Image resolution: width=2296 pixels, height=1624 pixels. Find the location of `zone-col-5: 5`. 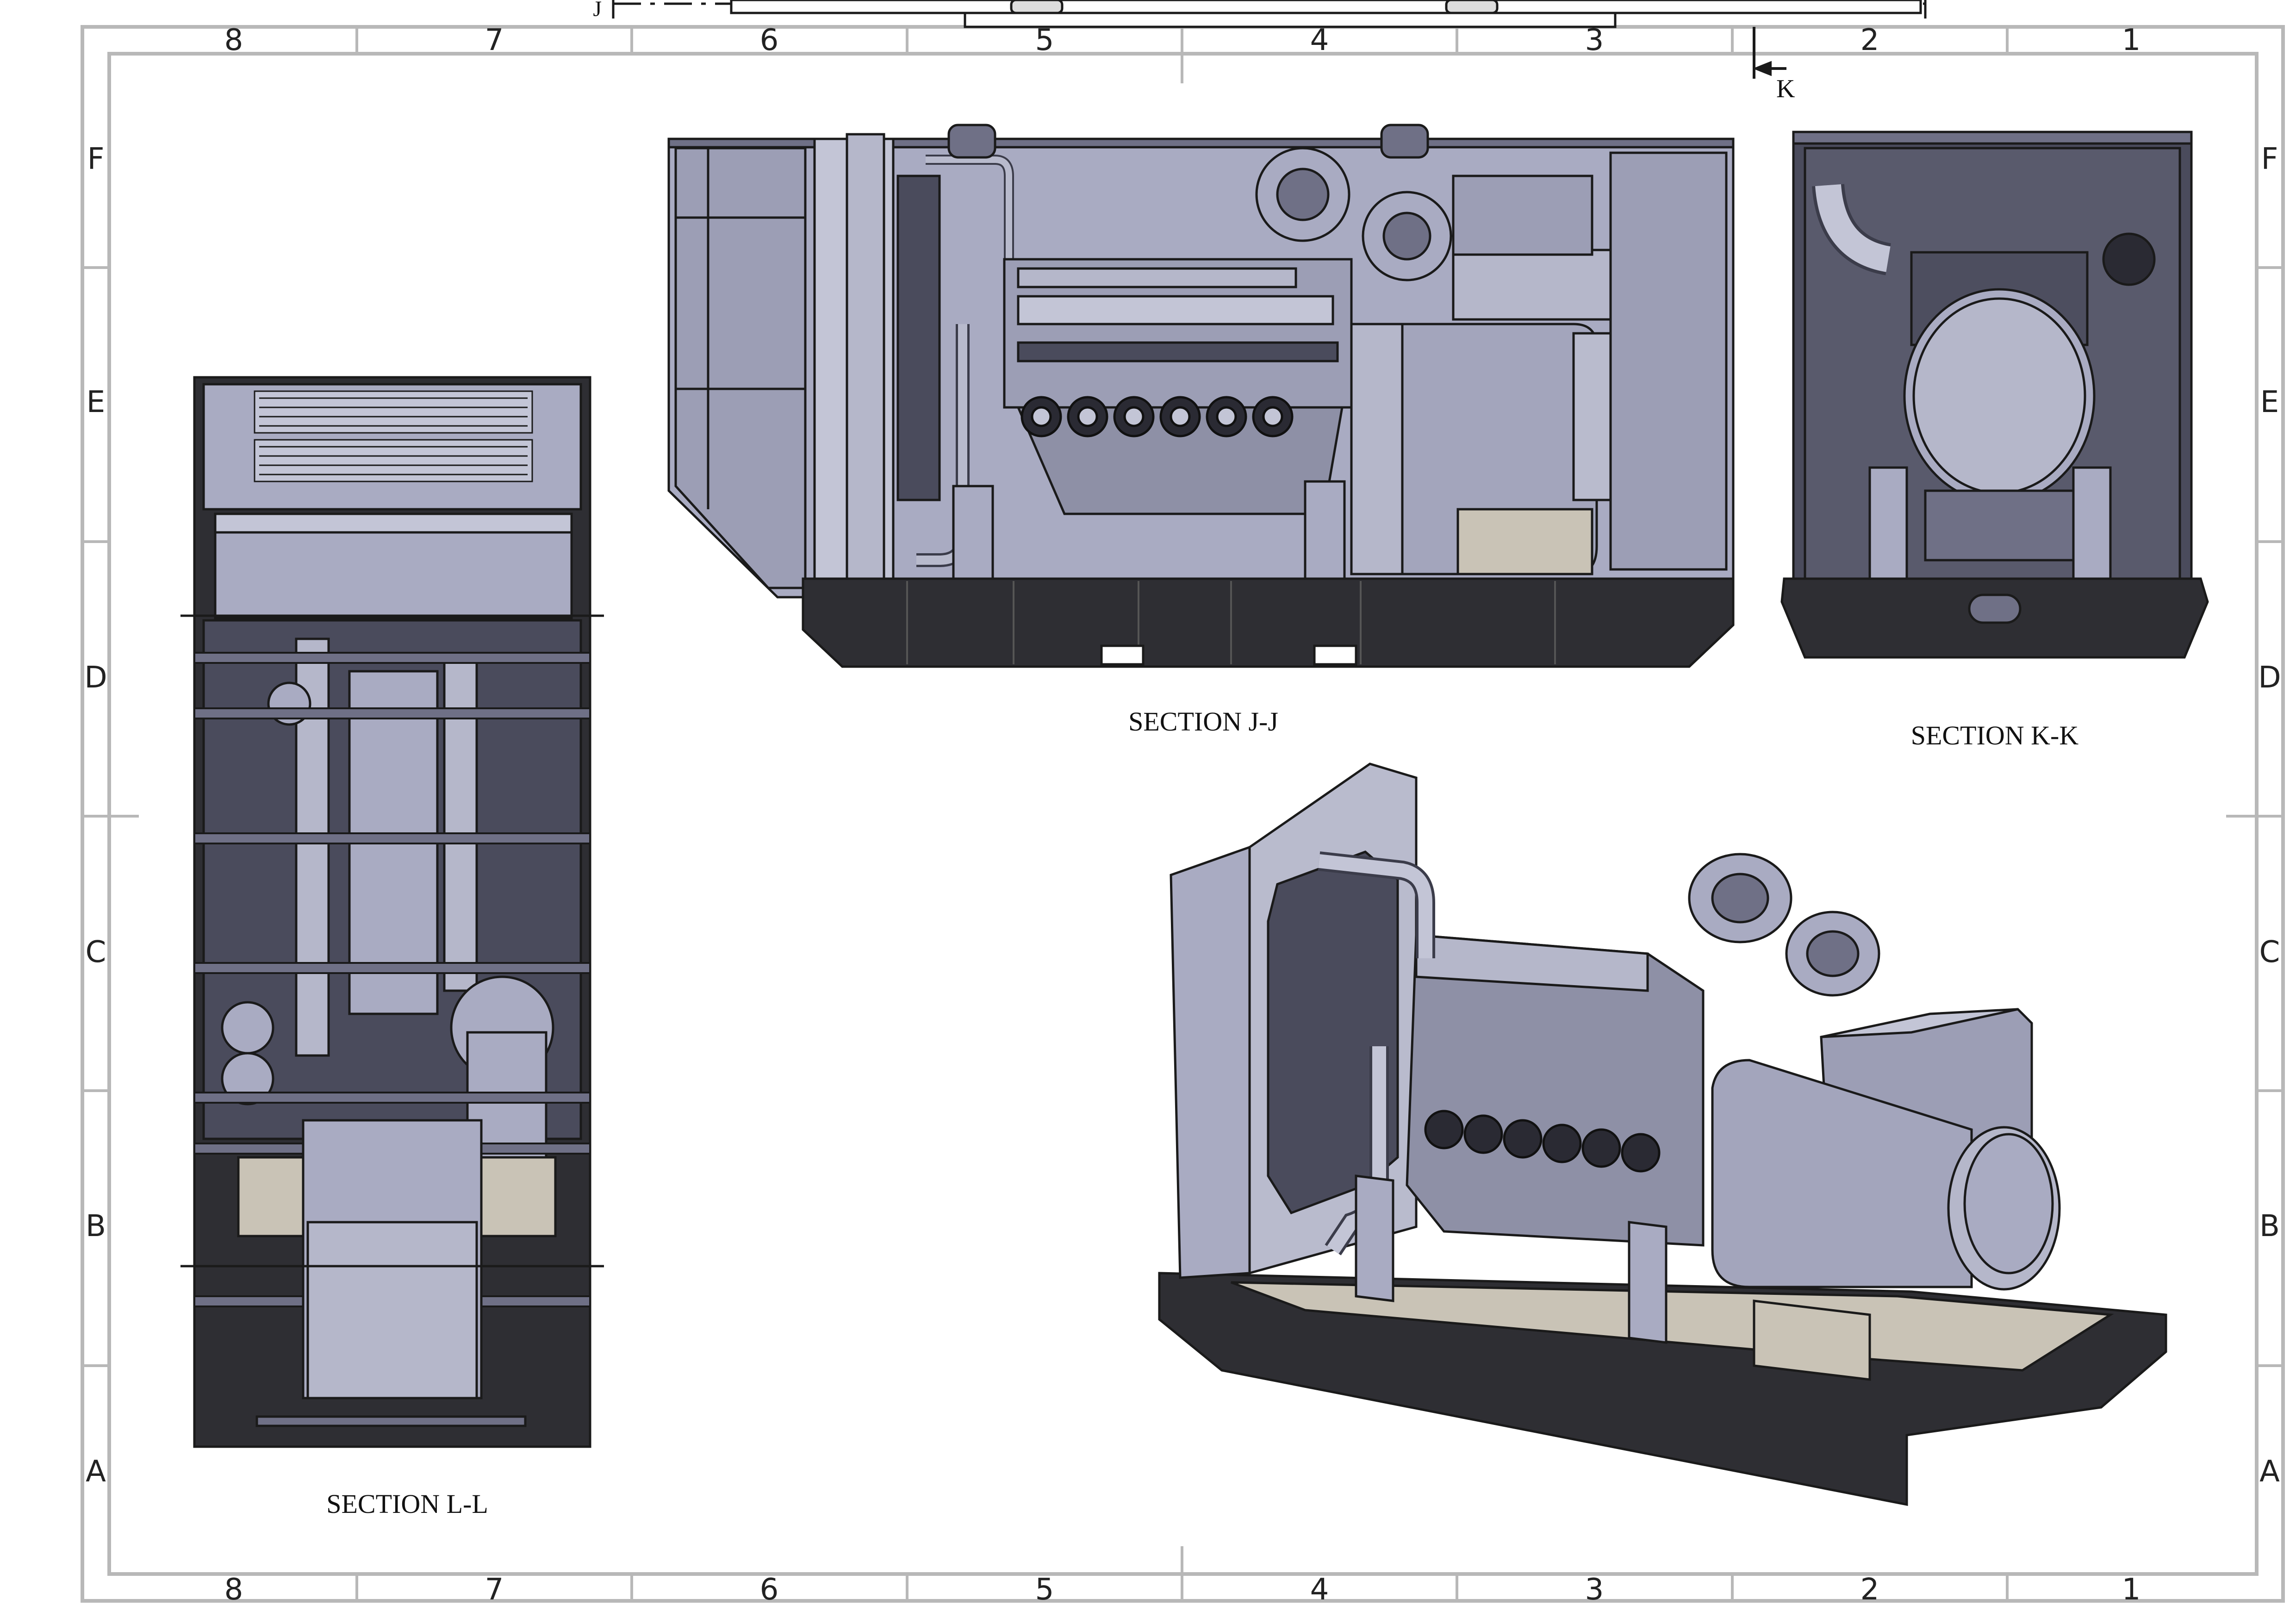

zone-col-5: 5 is located at coordinates (1044, 40).